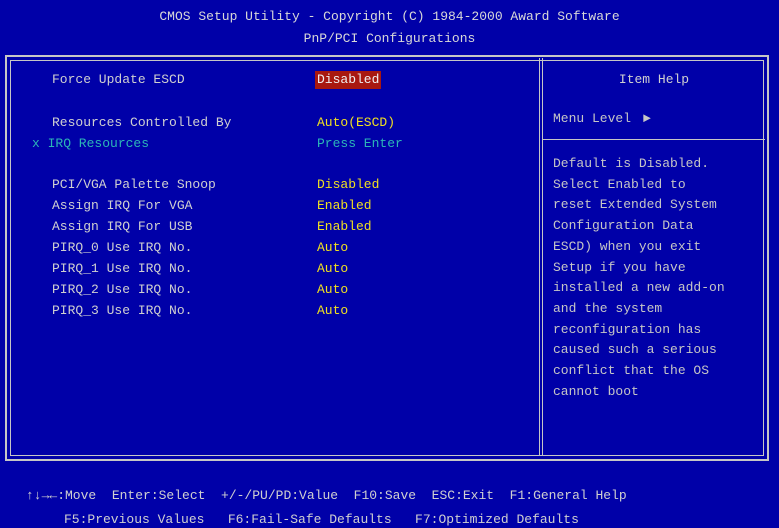 The image size is (779, 528). What do you see at coordinates (654, 79) in the screenshot?
I see `item-help-title: Item Help` at bounding box center [654, 79].